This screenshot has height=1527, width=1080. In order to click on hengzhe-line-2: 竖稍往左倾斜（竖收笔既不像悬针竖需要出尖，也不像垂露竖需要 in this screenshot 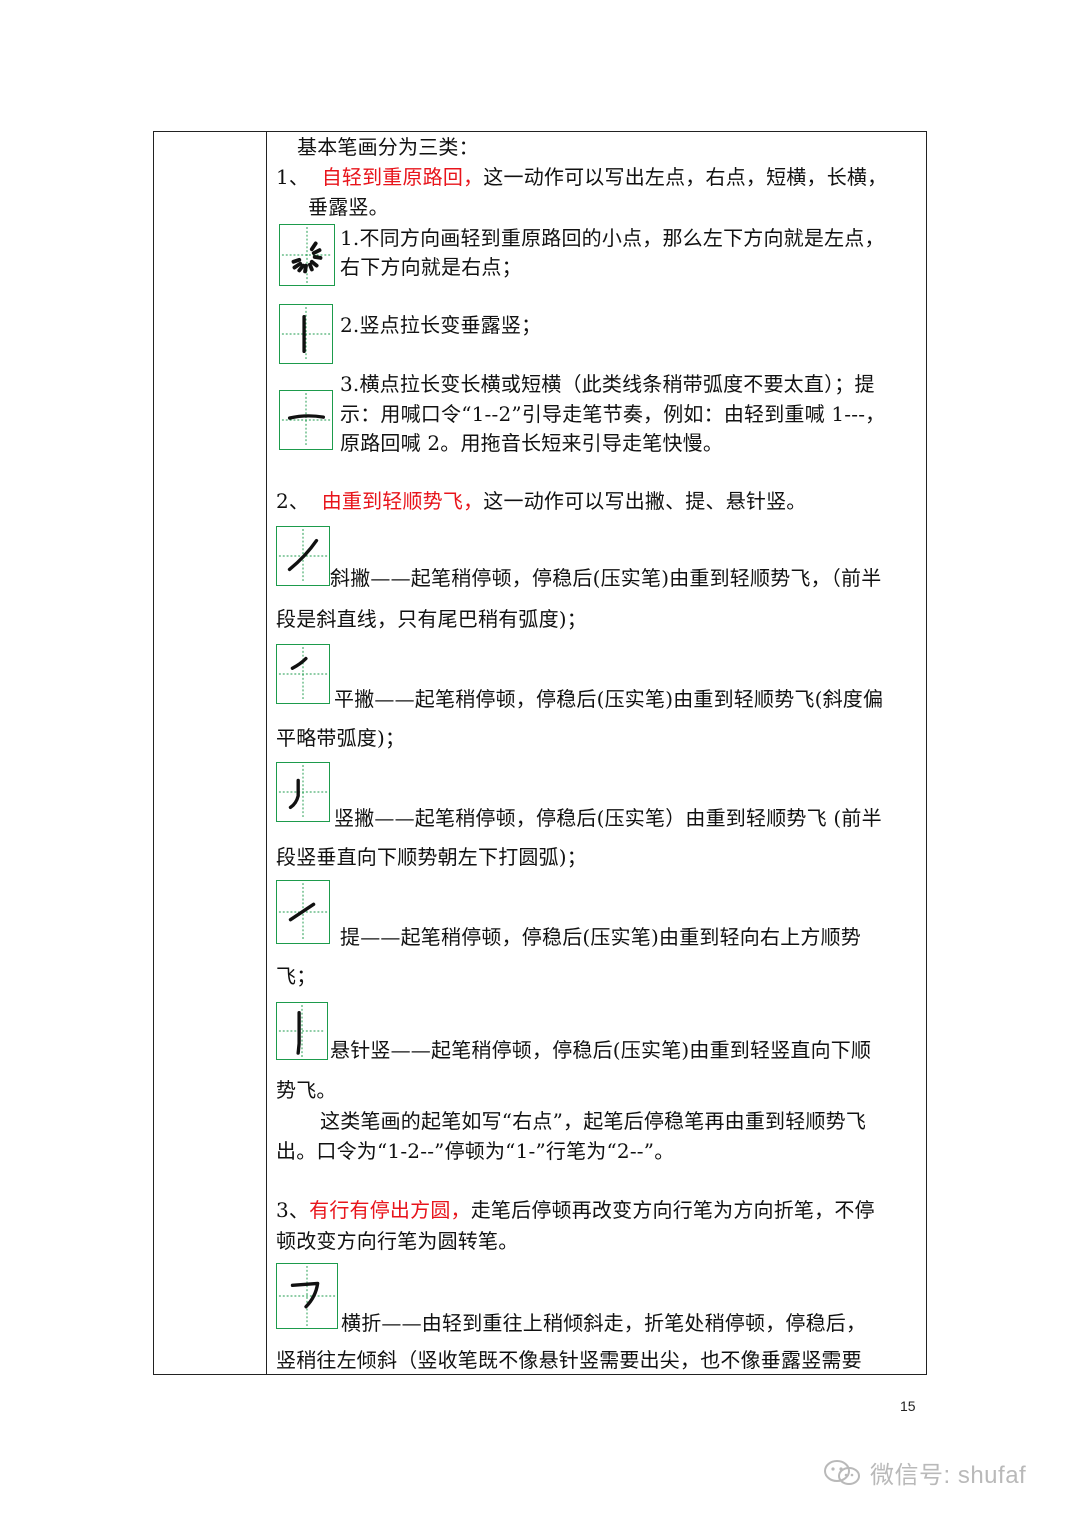, I will do `click(569, 1360)`.